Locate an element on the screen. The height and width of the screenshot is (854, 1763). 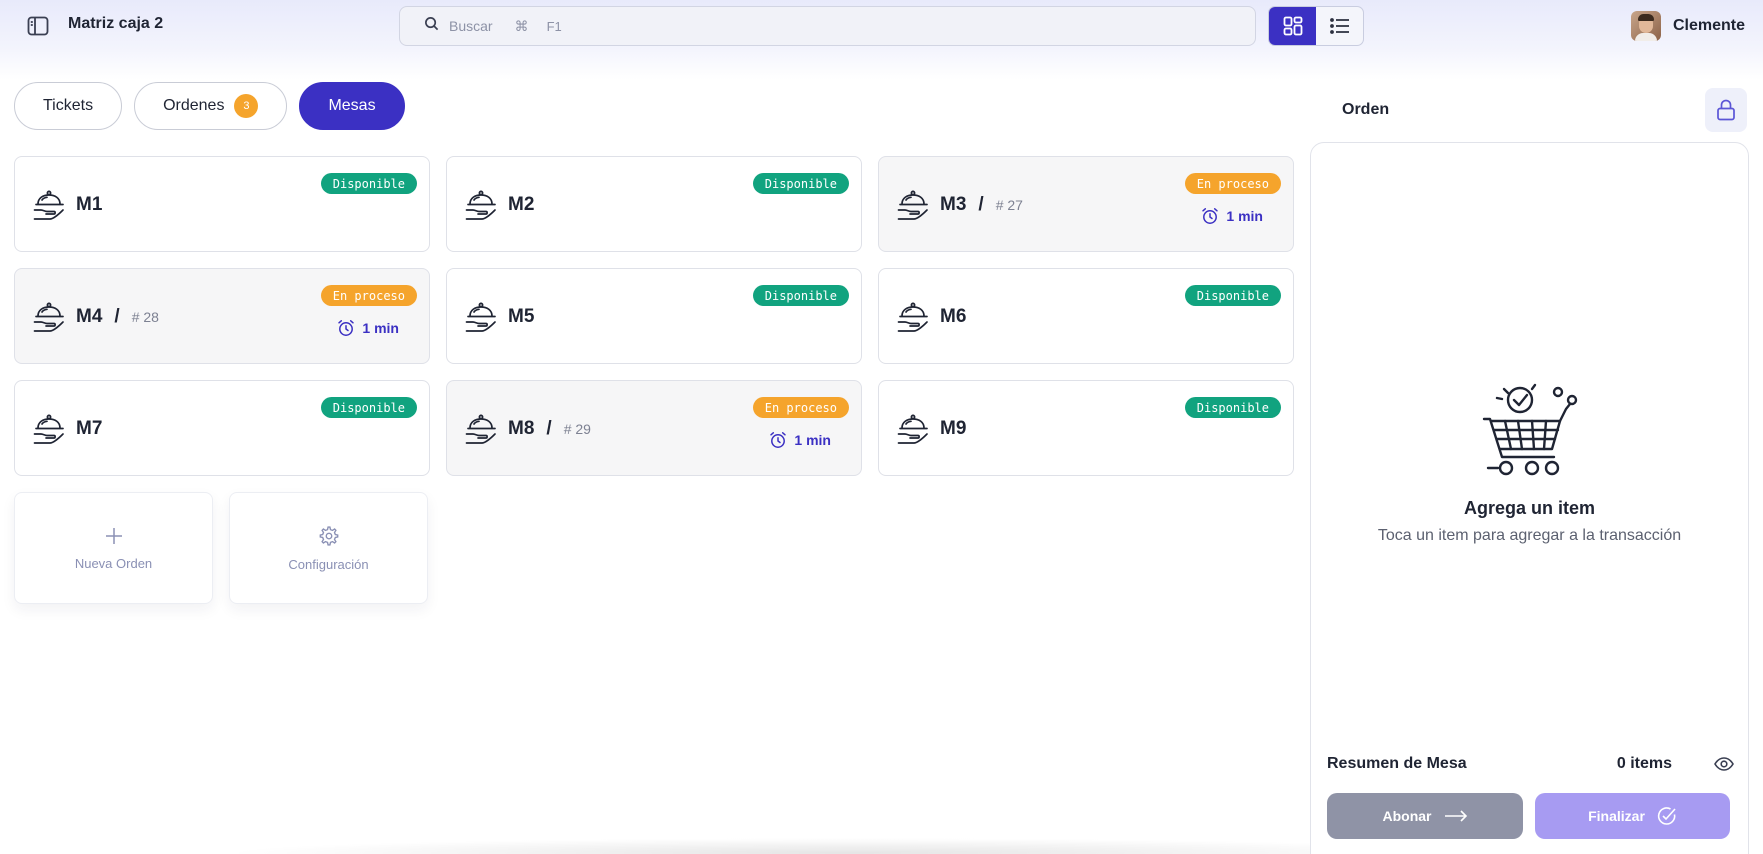
table-title: M1 is located at coordinates (89, 205).